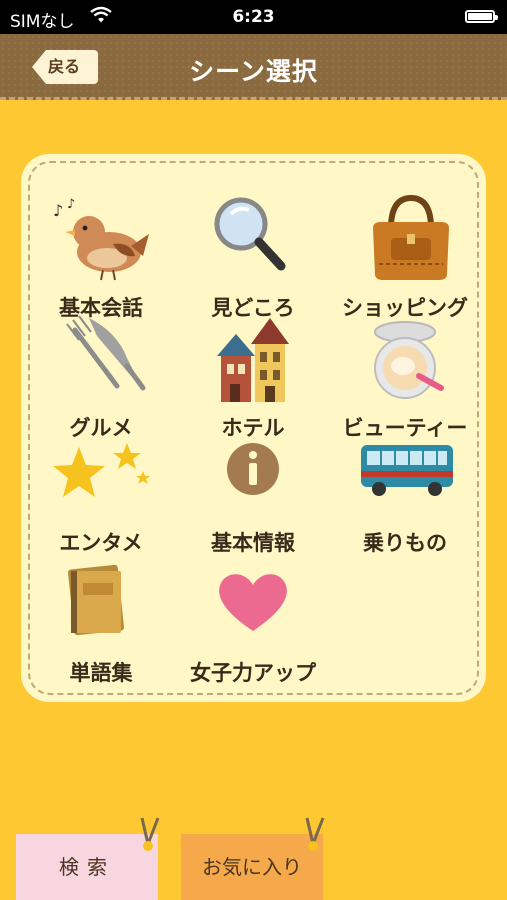 The height and width of the screenshot is (900, 507). I want to click on page-title: シーン選択, so click(253, 71).